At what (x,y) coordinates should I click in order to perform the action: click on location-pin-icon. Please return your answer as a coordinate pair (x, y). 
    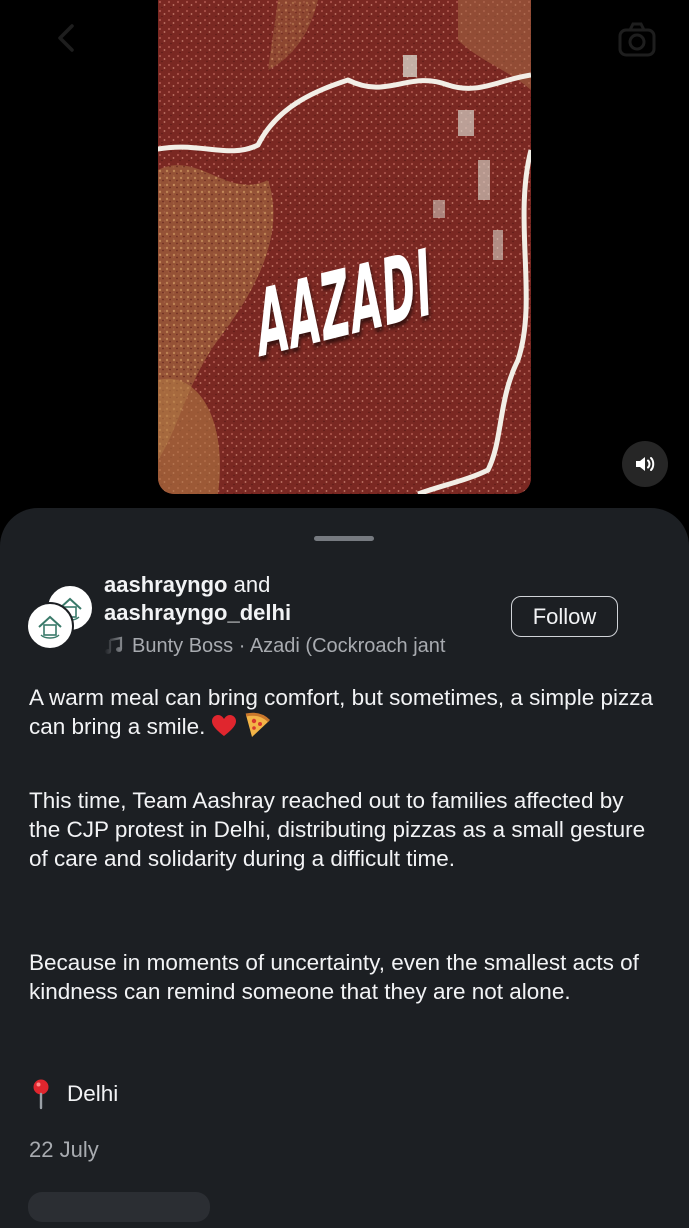
    Looking at the image, I should click on (41, 1094).